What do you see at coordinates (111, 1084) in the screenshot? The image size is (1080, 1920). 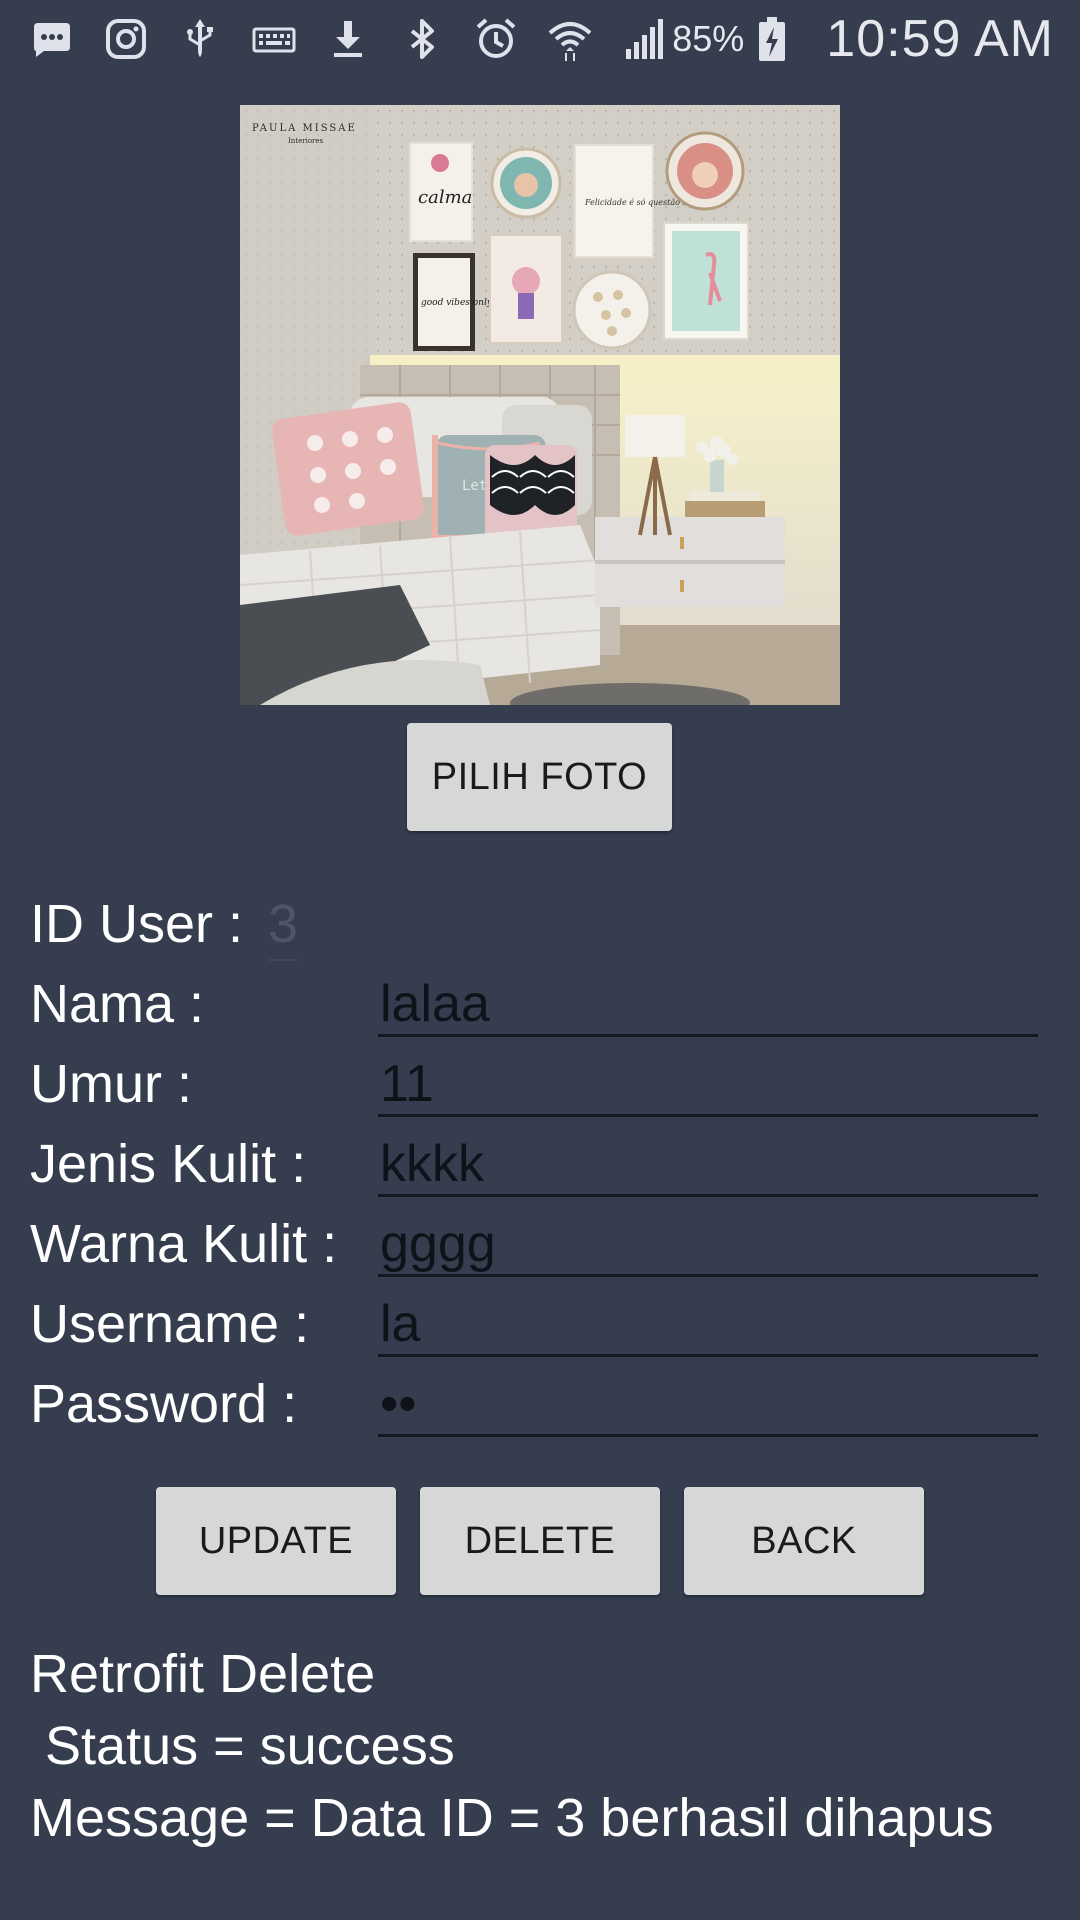 I see `umur-label: Umur :` at bounding box center [111, 1084].